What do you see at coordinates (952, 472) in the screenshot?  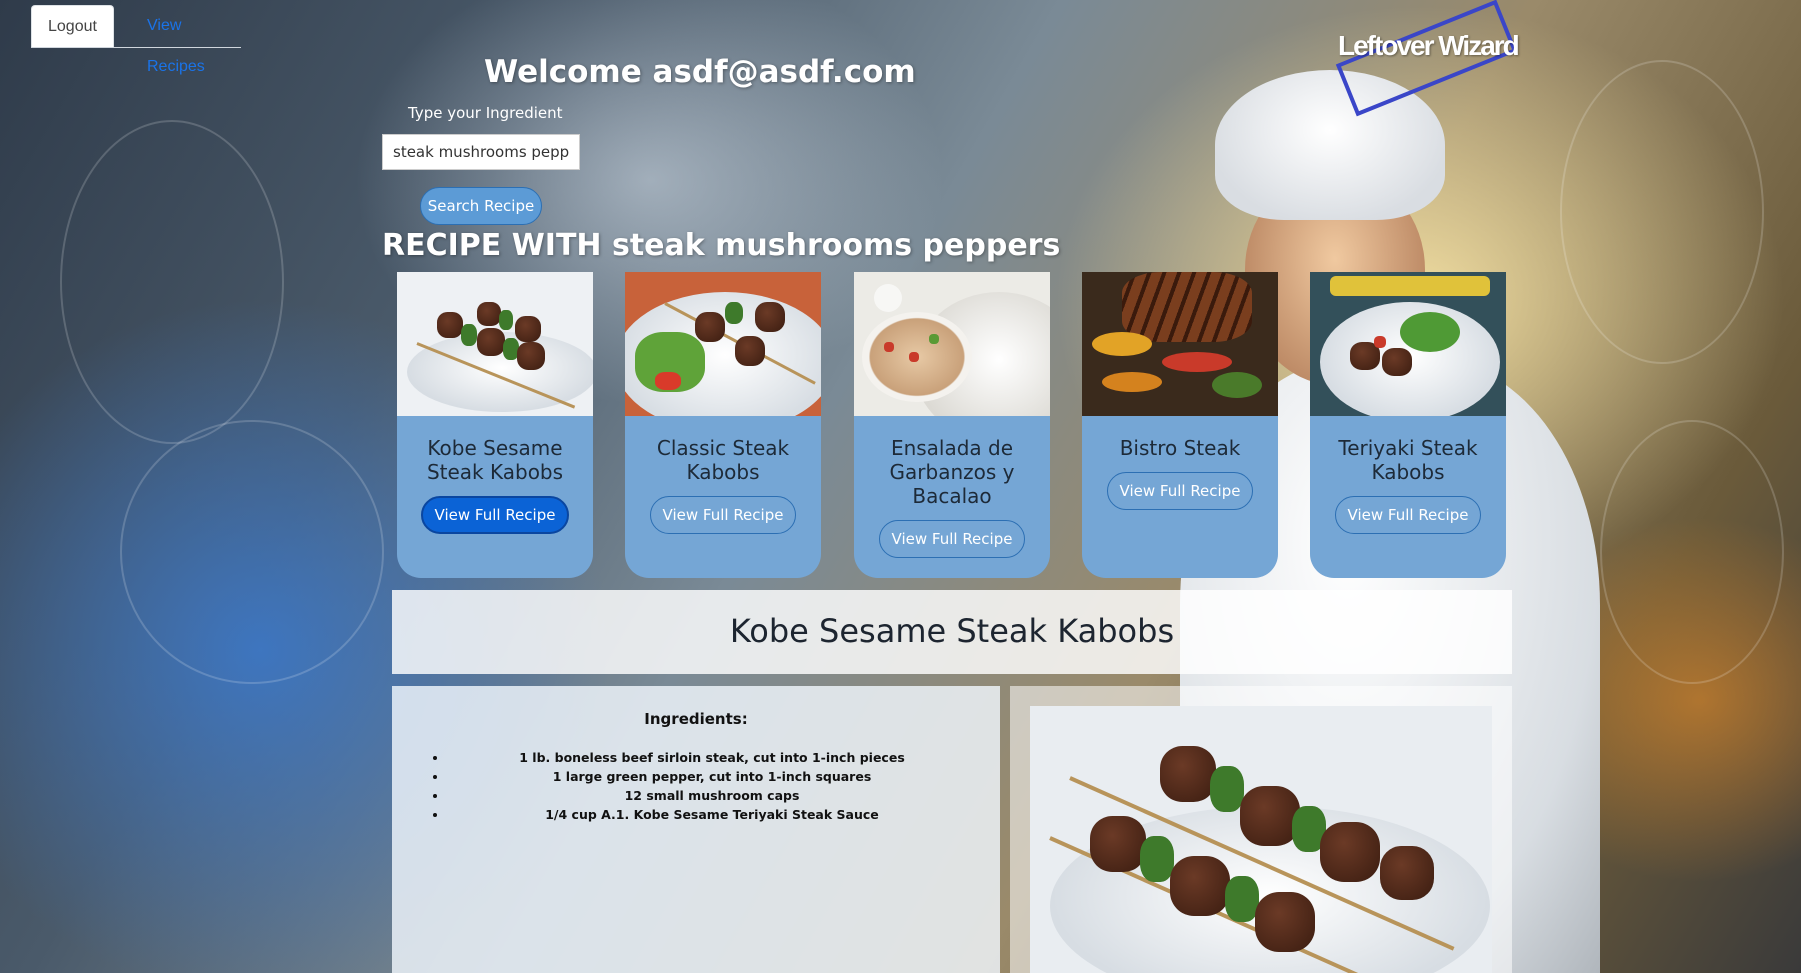 I see `recipe-card-title: Ensalada de Garbanzos y Bacalao` at bounding box center [952, 472].